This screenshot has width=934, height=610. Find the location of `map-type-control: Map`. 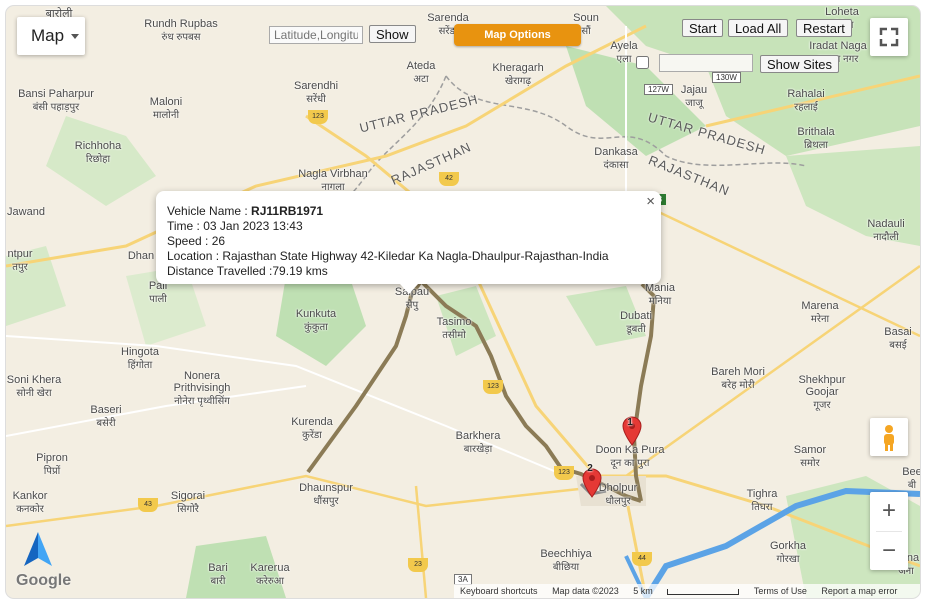

map-type-control: Map is located at coordinates (51, 36).